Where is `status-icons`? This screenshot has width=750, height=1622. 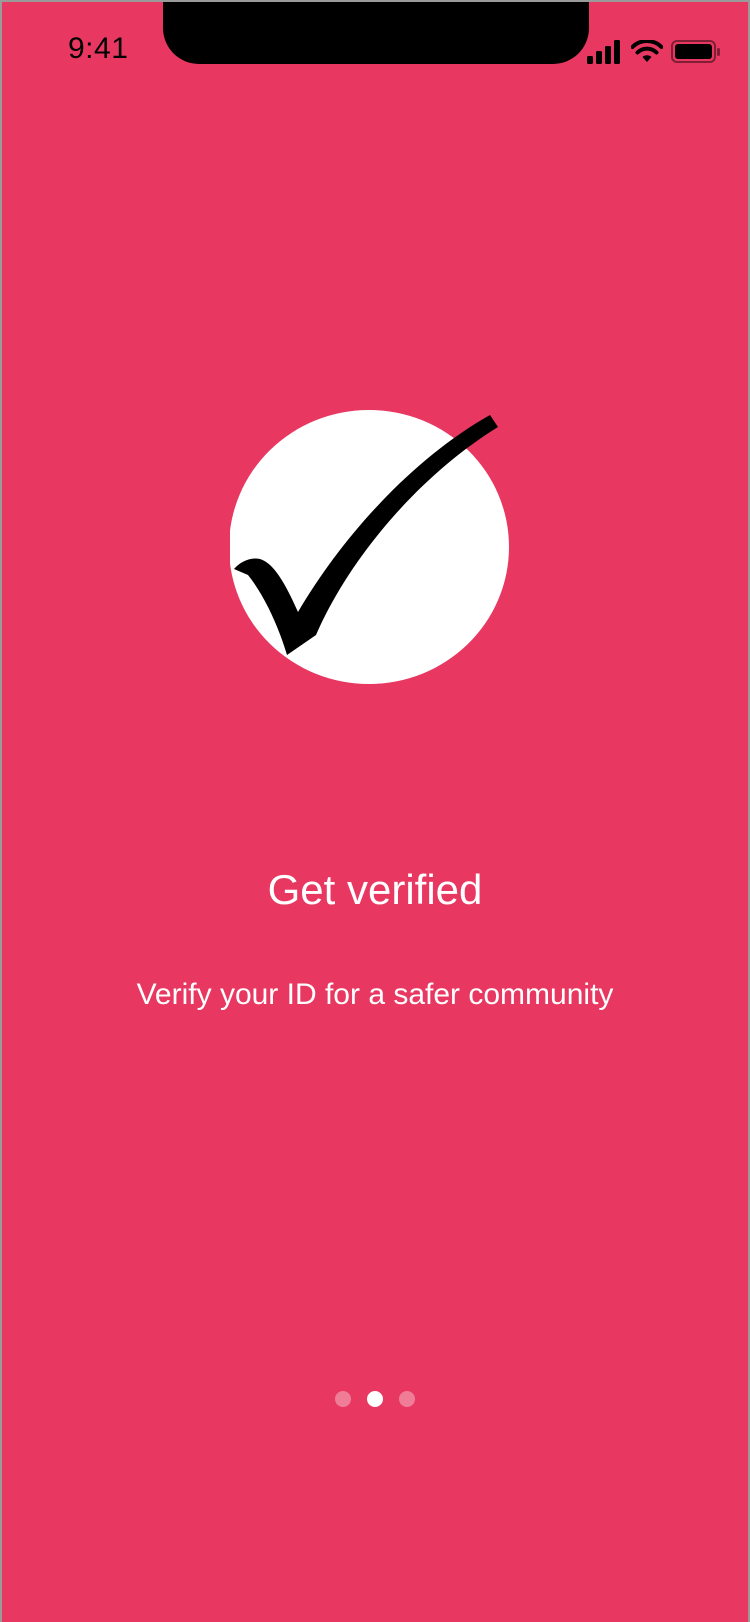
status-icons is located at coordinates (655, 54).